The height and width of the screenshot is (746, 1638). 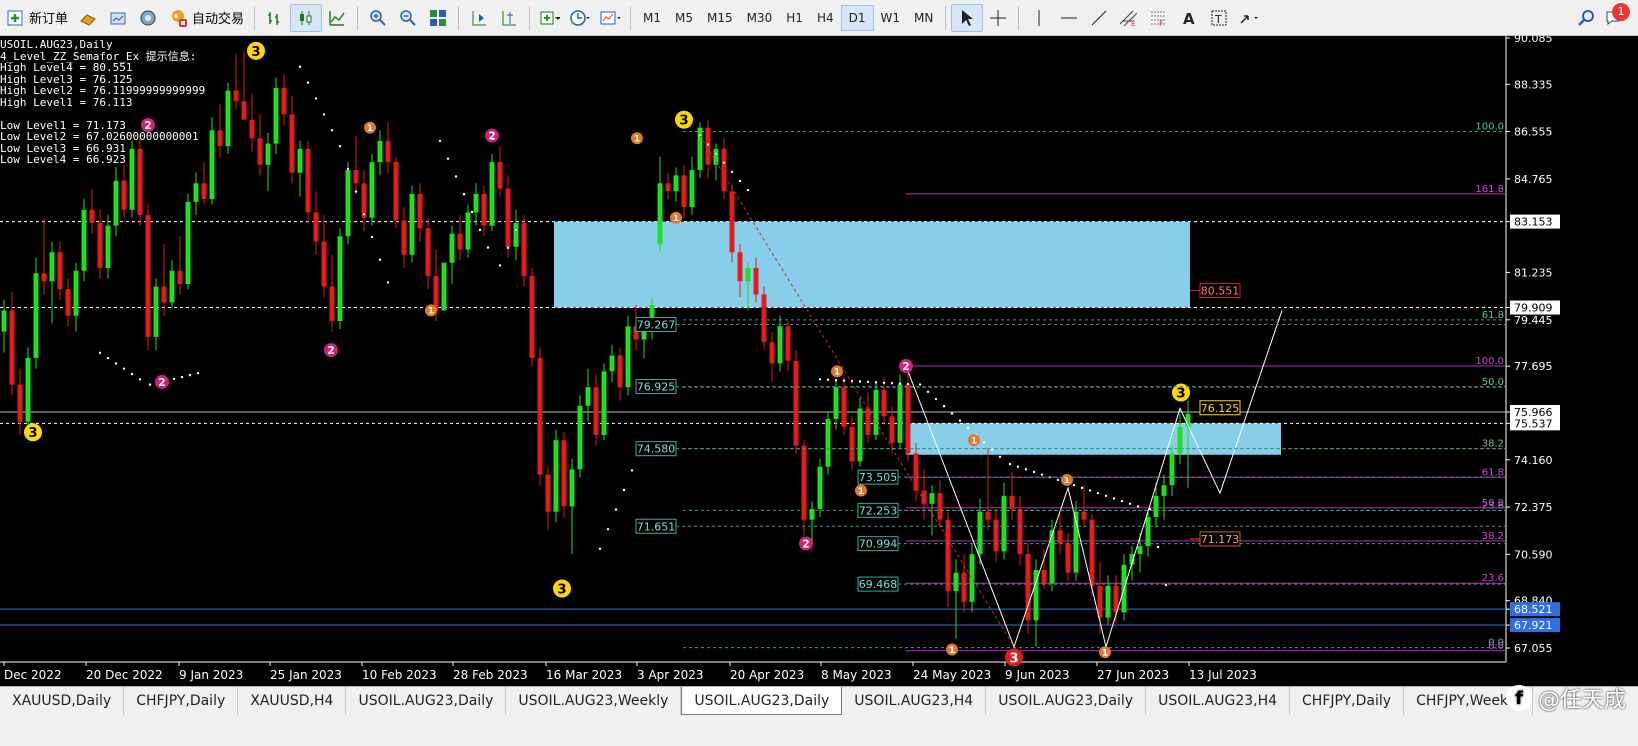 I want to click on vertical-line-button, so click(x=1039, y=18).